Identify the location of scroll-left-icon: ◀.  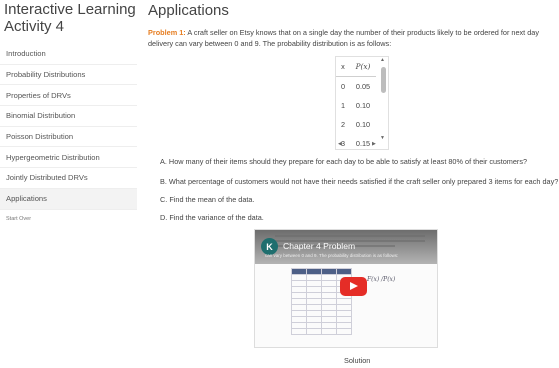
(340, 144).